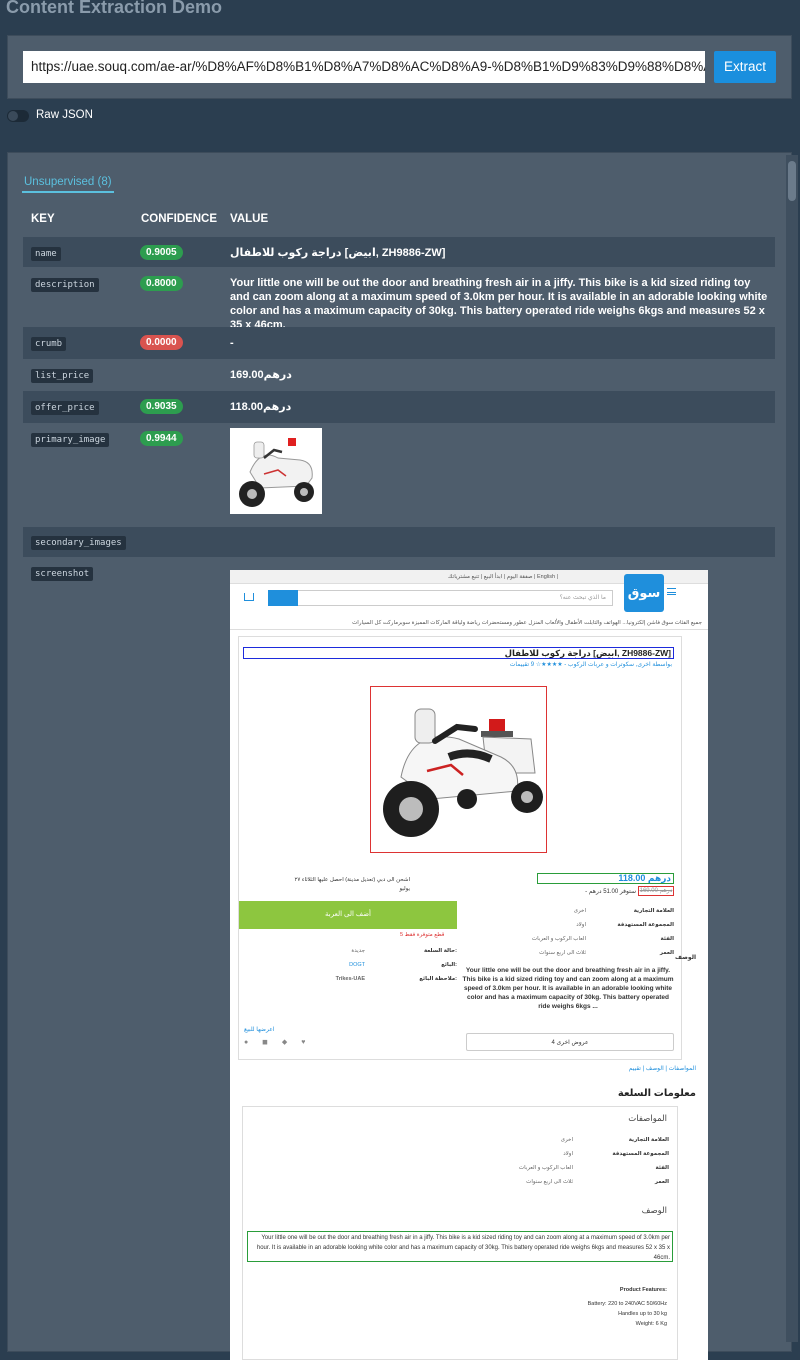 The width and height of the screenshot is (800, 1360). What do you see at coordinates (656, 891) in the screenshot?
I see `old-price: 169.00 درهم` at bounding box center [656, 891].